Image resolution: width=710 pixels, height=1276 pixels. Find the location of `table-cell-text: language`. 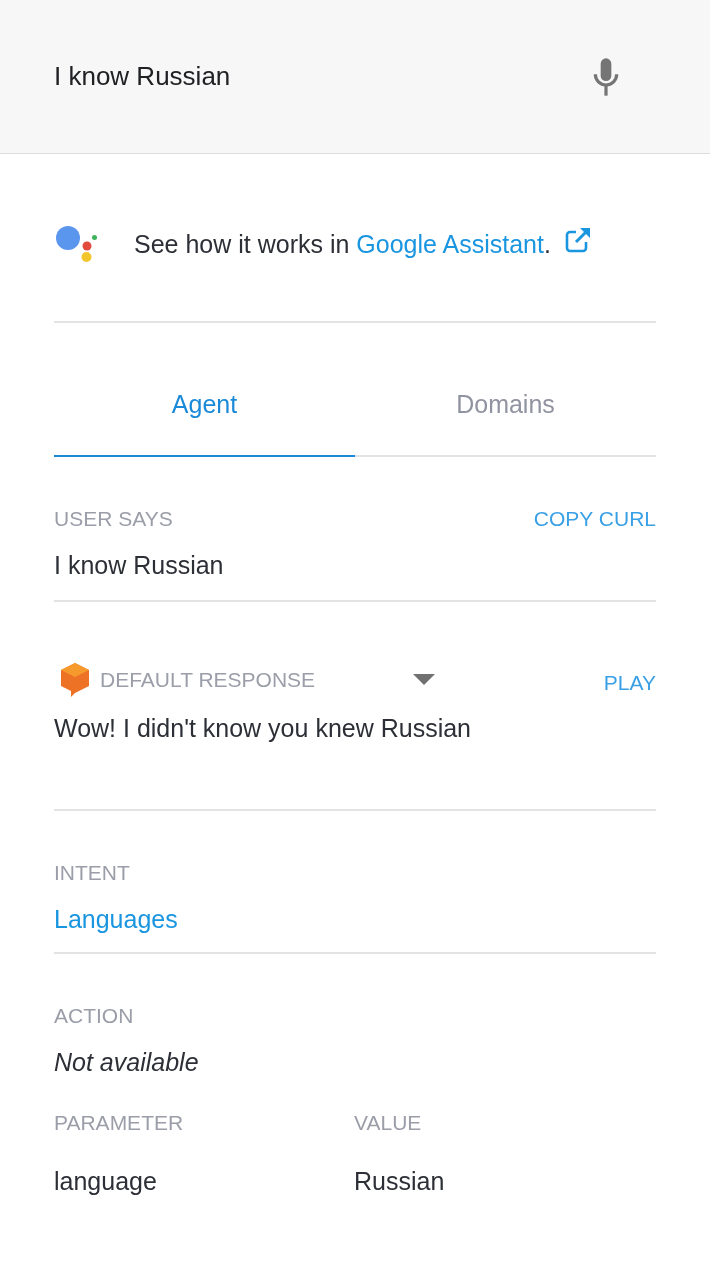

table-cell-text: language is located at coordinates (106, 1181).